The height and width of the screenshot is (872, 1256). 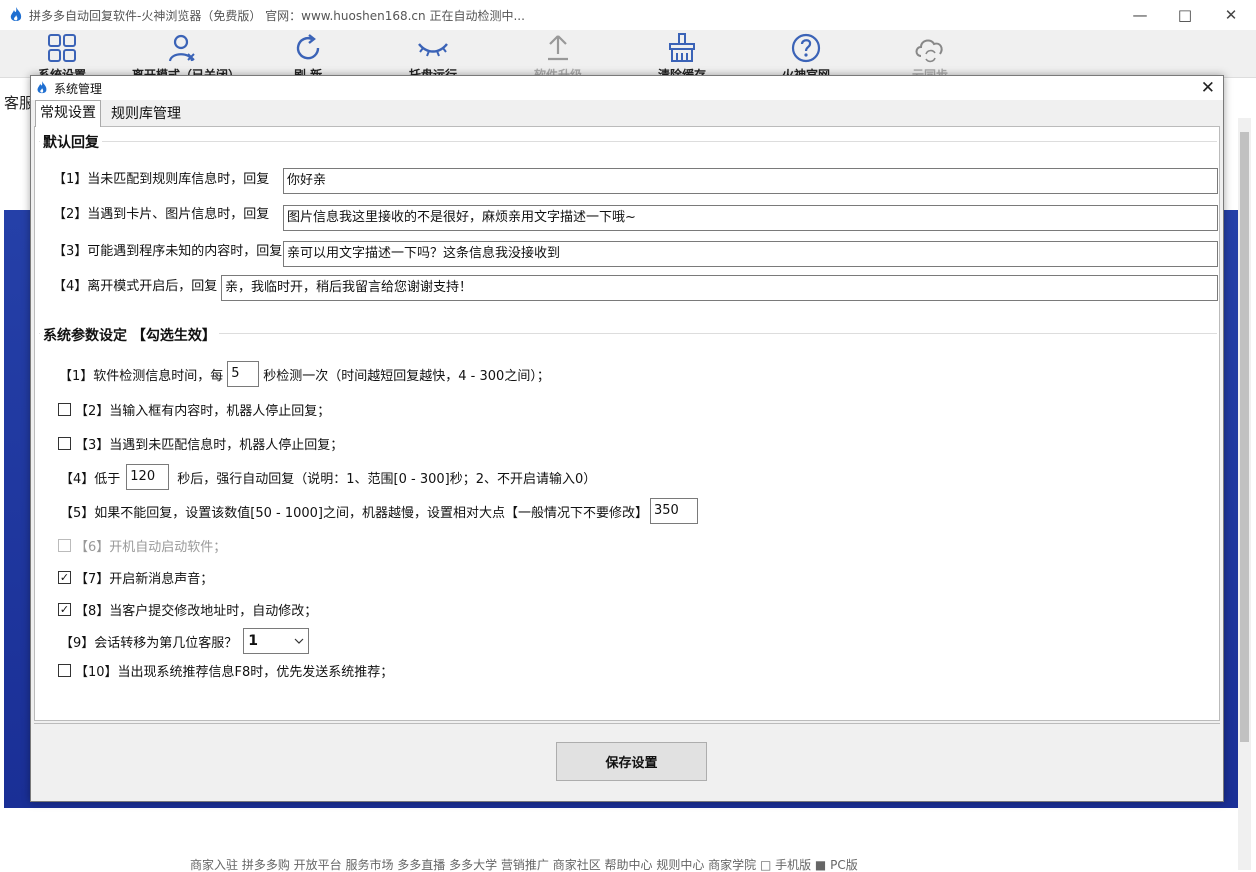 What do you see at coordinates (181, 48) in the screenshot?
I see `user-icon` at bounding box center [181, 48].